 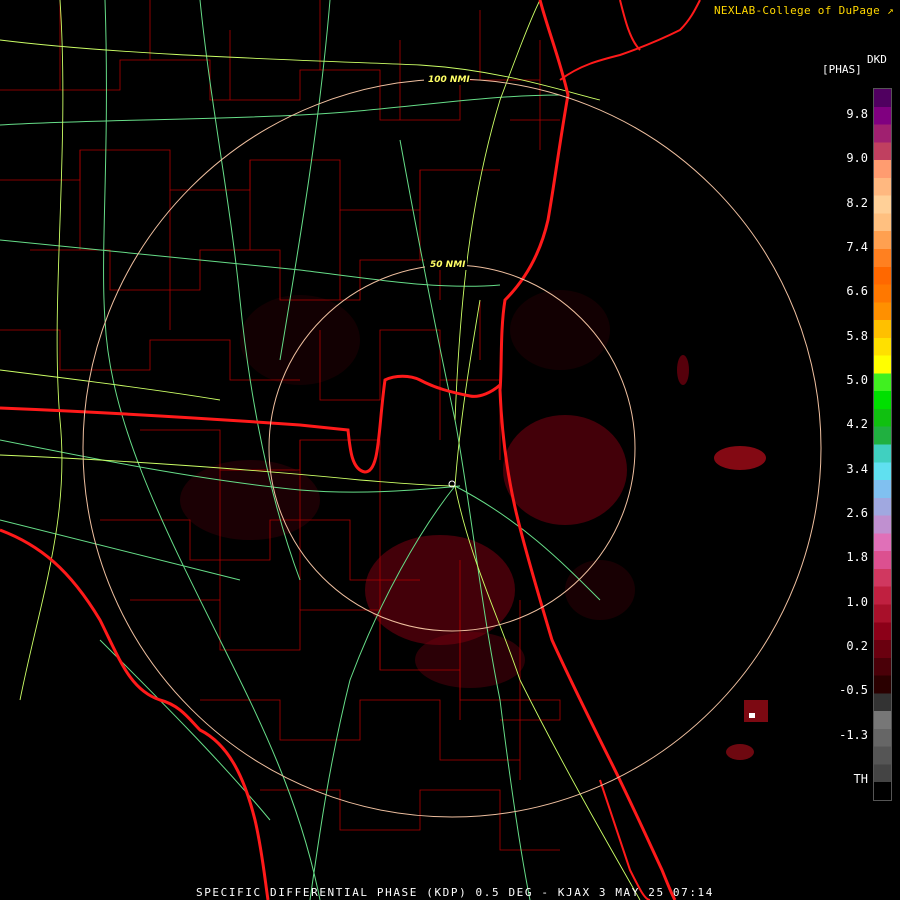 What do you see at coordinates (857, 158) in the screenshot?
I see `color-scale-tick: 9.0` at bounding box center [857, 158].